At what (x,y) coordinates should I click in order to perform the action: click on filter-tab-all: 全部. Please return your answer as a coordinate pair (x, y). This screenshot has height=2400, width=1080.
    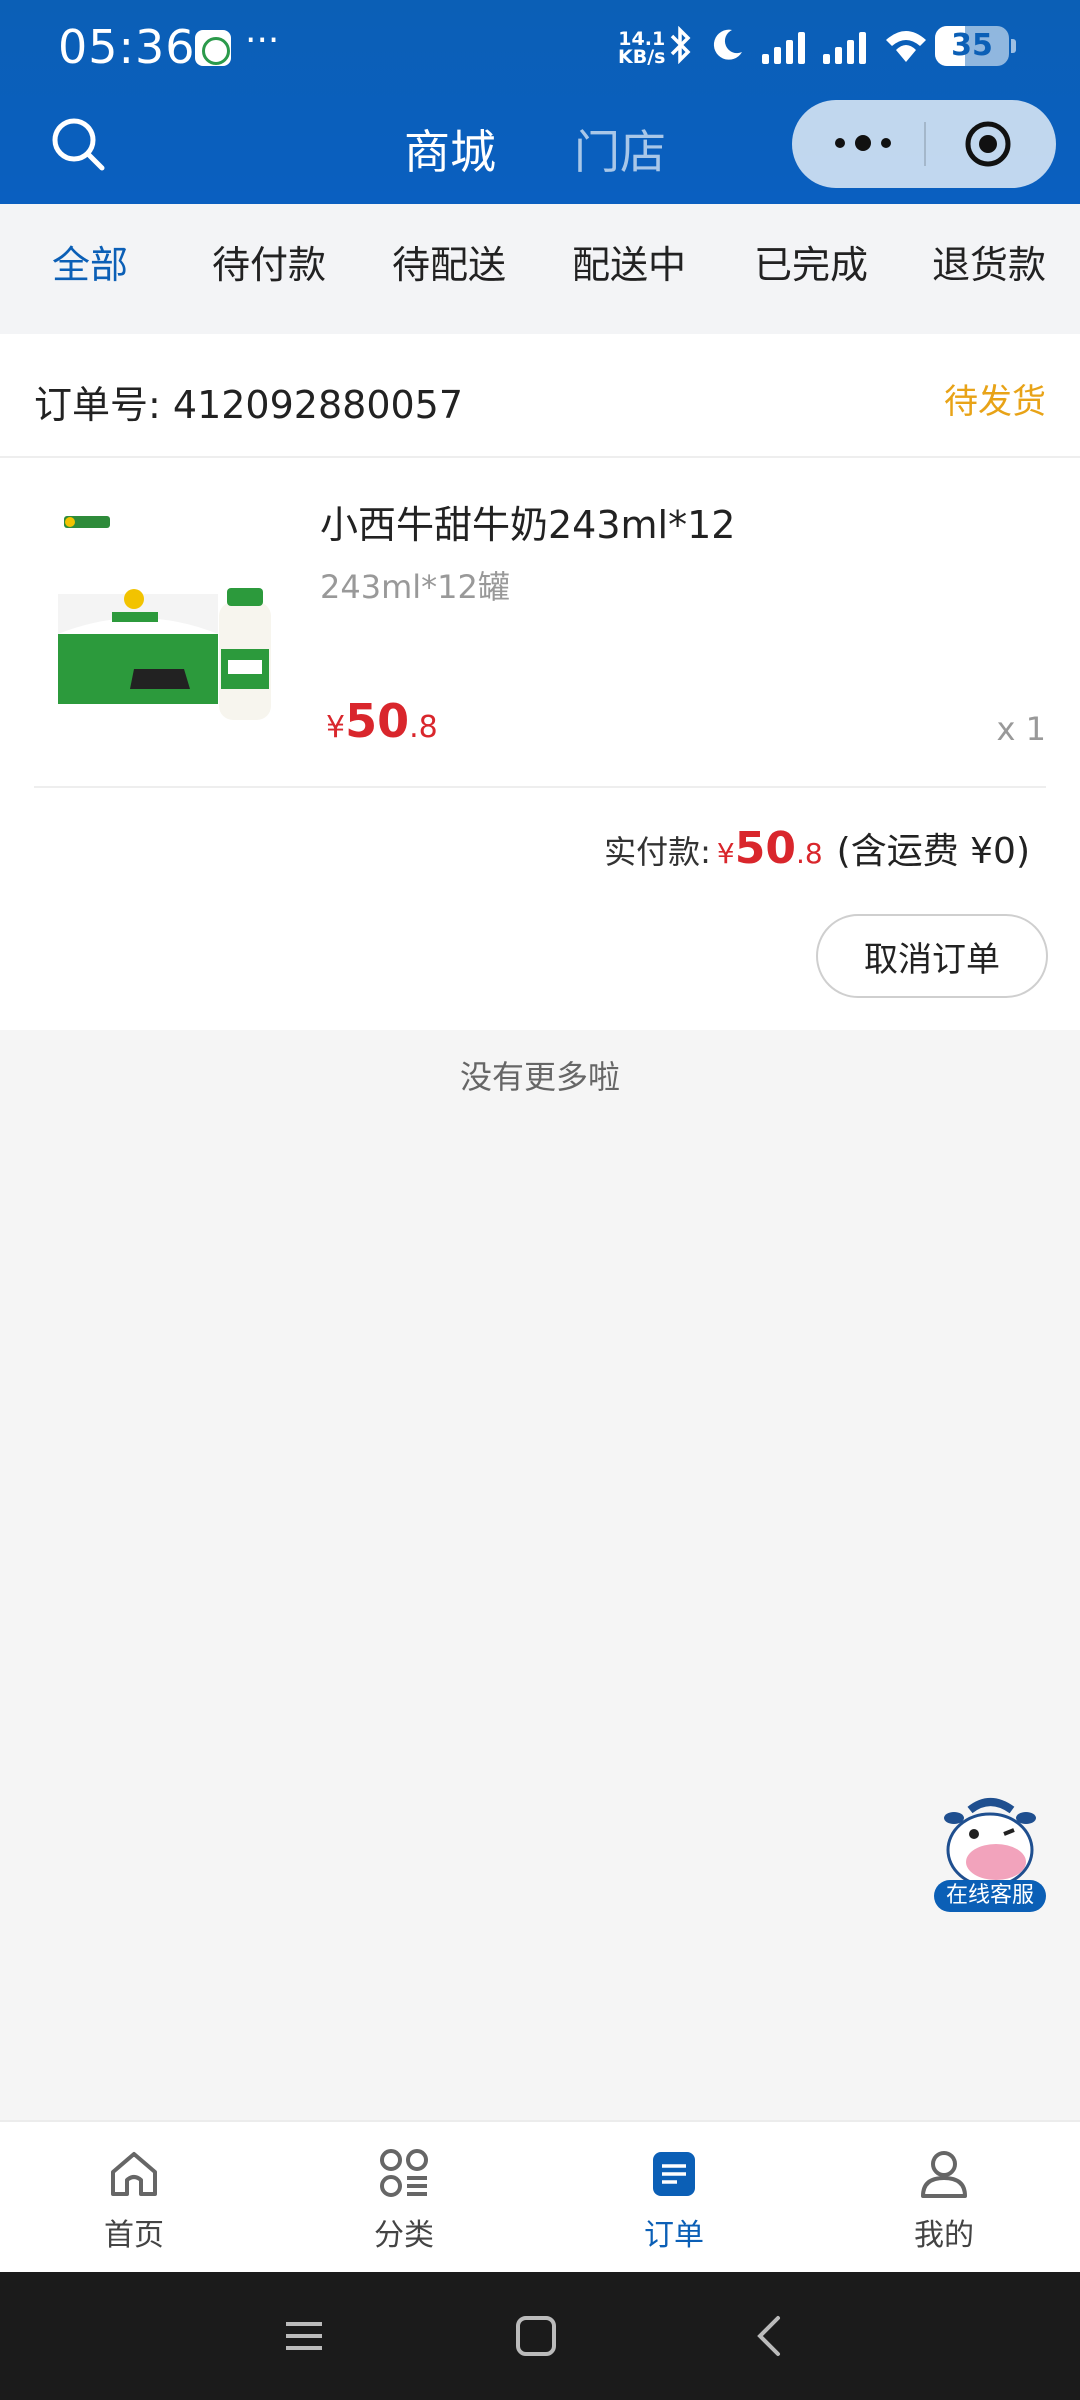
    Looking at the image, I should click on (90, 261).